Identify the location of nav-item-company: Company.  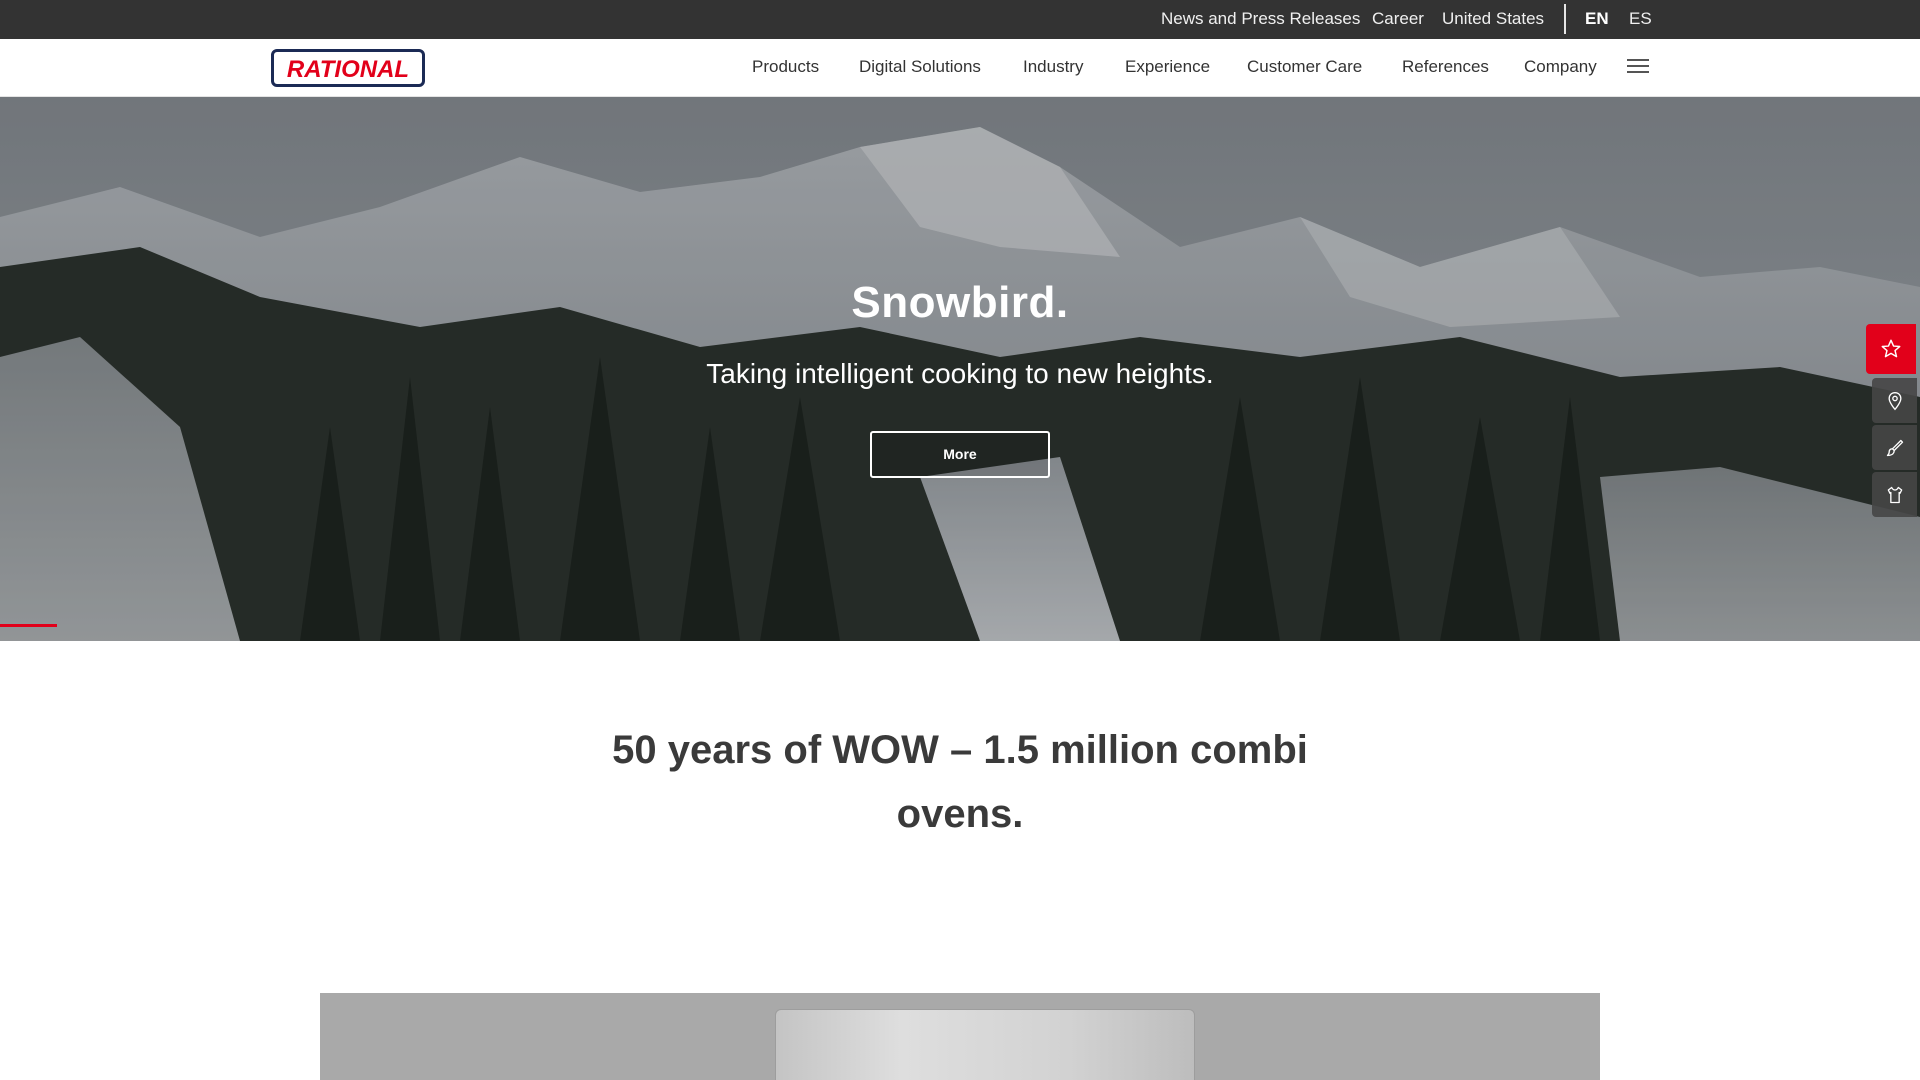
(1560, 68).